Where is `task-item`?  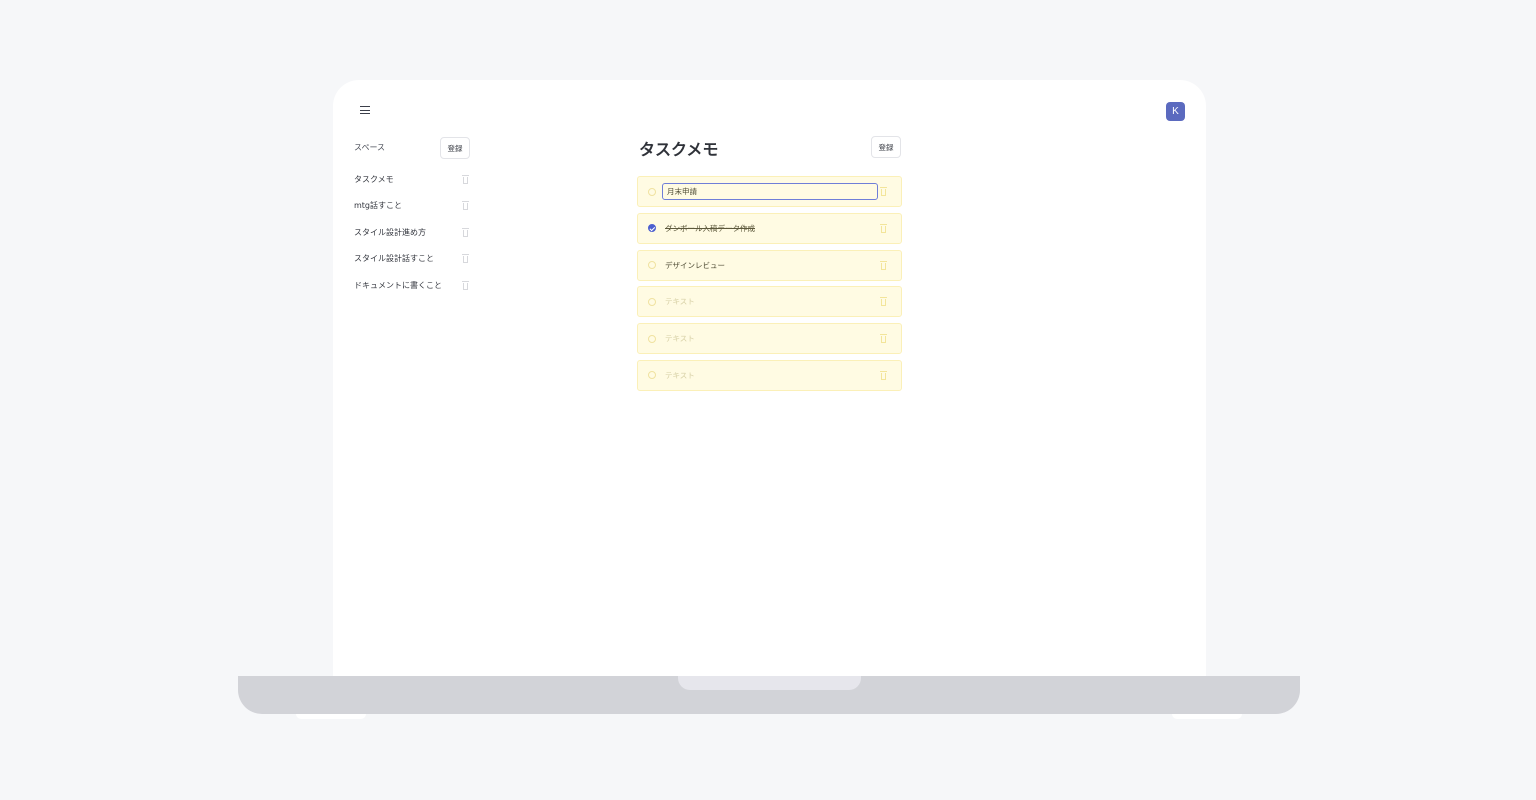
task-item is located at coordinates (769, 191).